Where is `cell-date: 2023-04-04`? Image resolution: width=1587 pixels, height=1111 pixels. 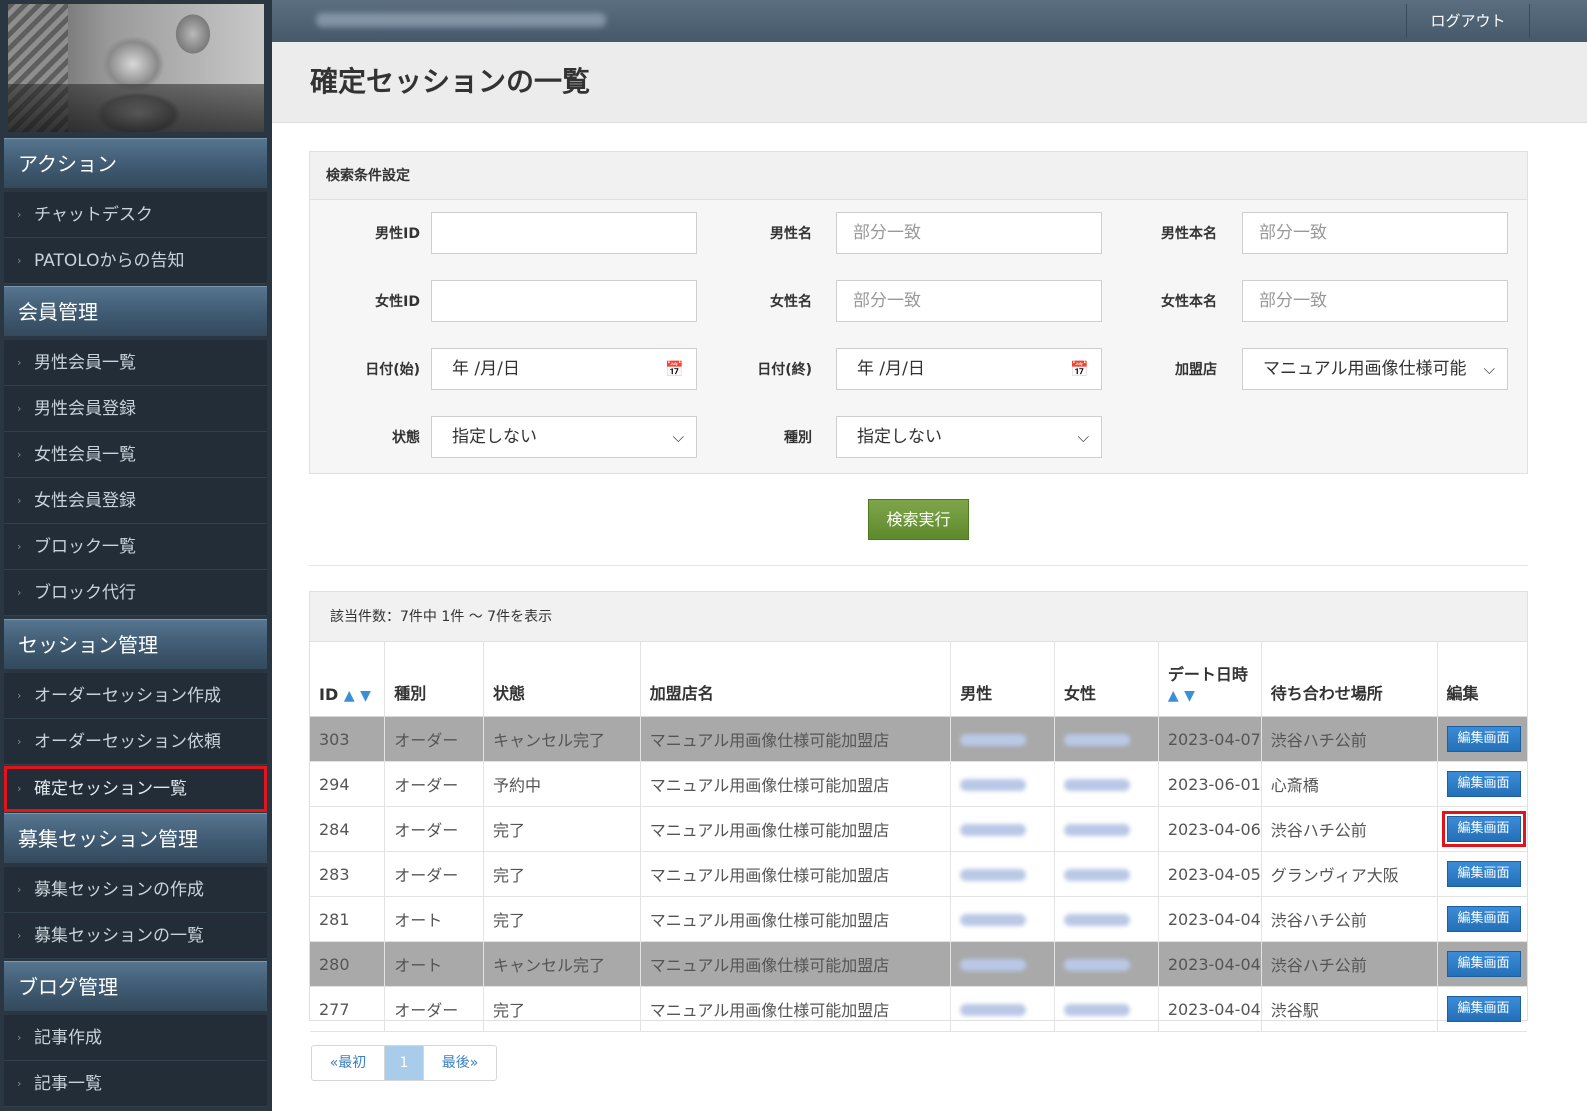 cell-date: 2023-04-04 is located at coordinates (1210, 1009).